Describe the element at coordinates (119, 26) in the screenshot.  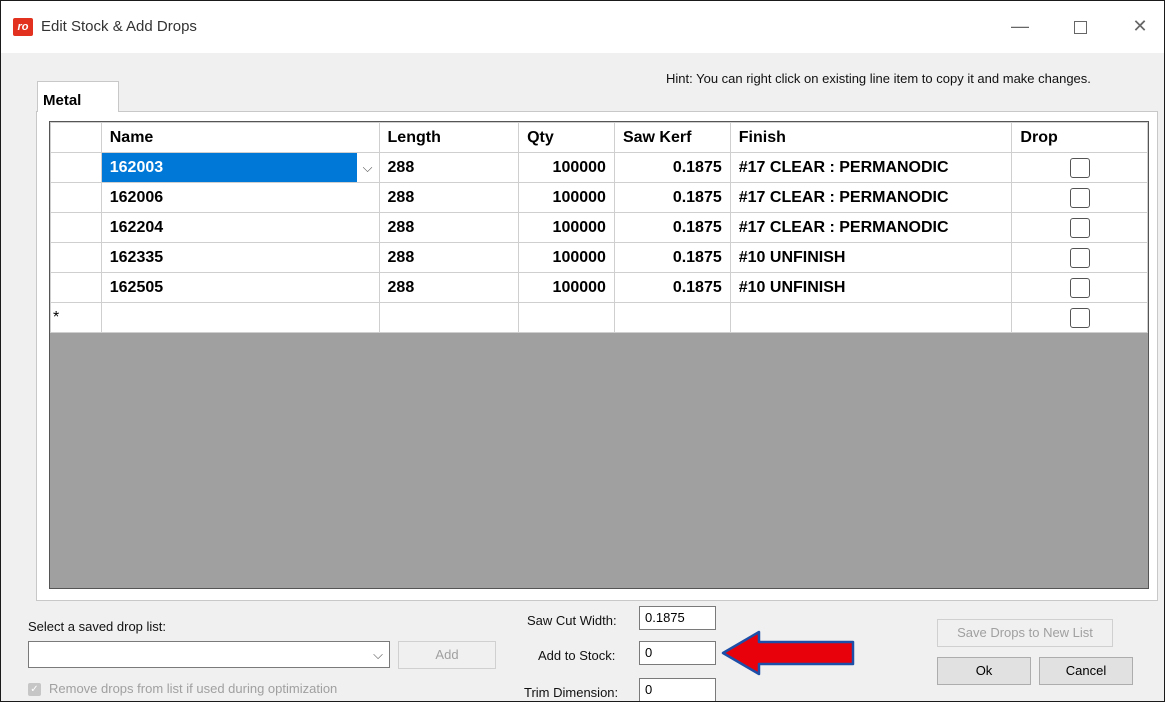
I see `window-title: Edit Stock & Add Drops` at that location.